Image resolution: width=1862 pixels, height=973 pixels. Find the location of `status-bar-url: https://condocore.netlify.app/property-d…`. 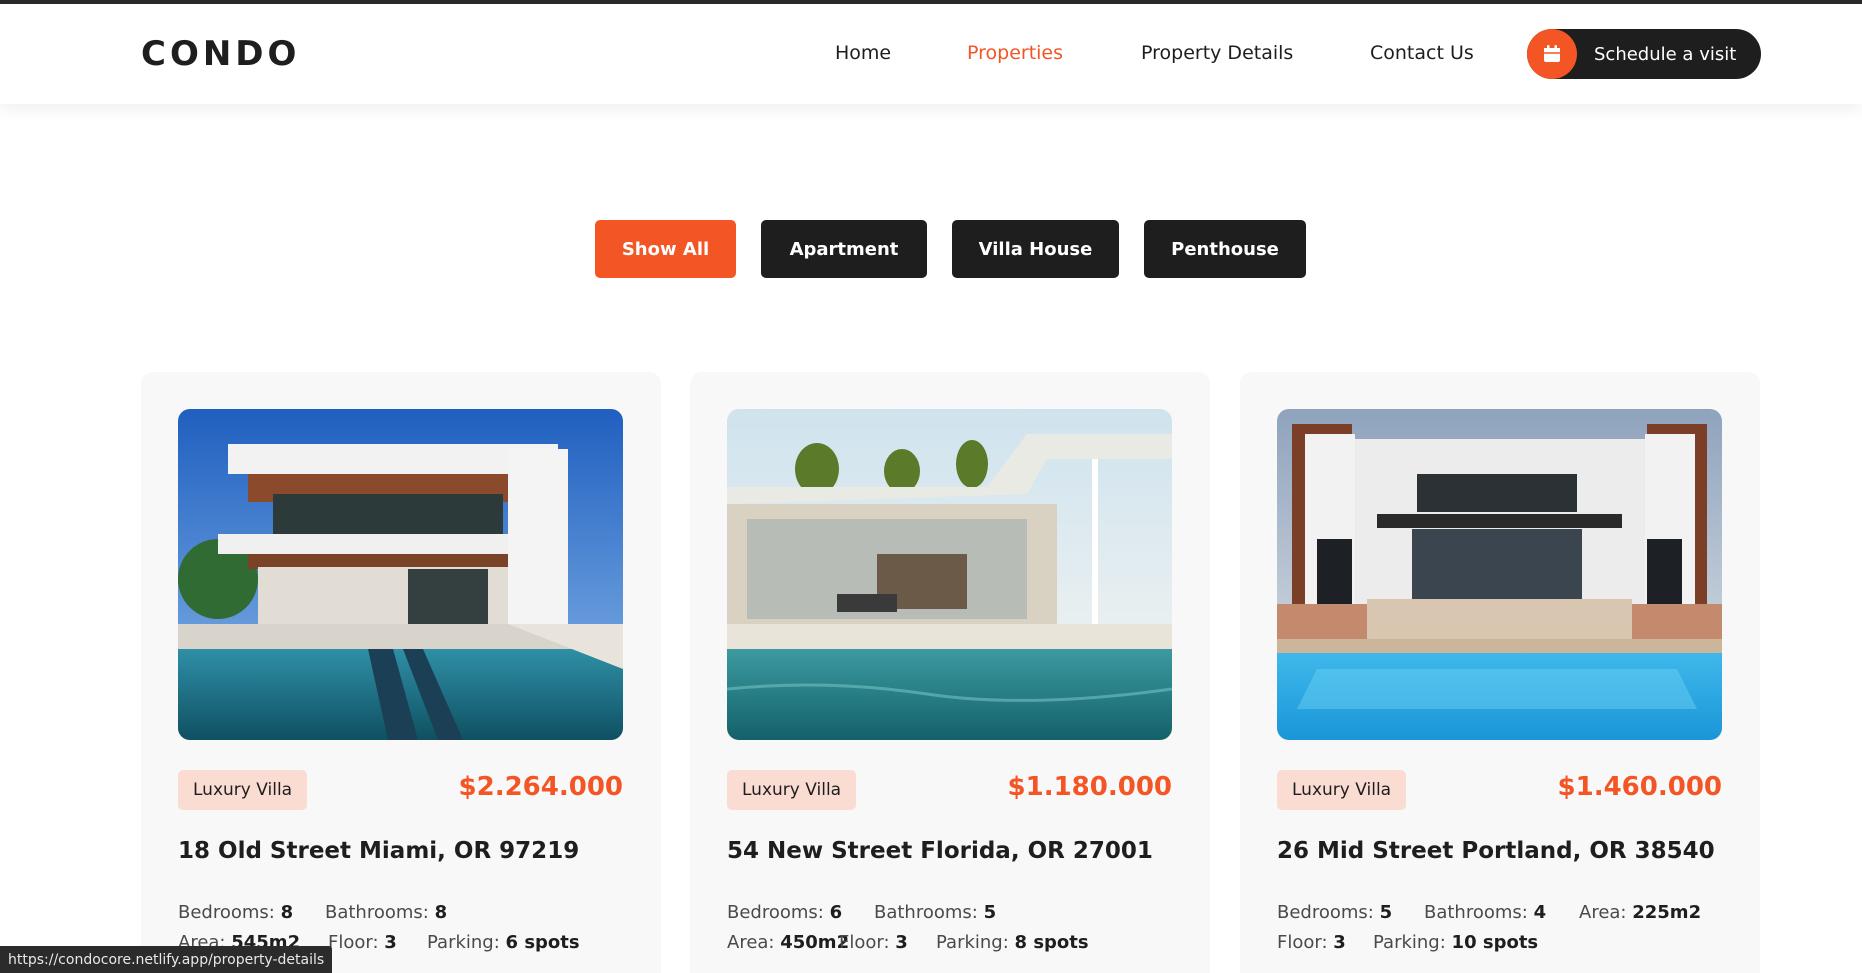

status-bar-url: https://condocore.netlify.app/property-d… is located at coordinates (166, 959).